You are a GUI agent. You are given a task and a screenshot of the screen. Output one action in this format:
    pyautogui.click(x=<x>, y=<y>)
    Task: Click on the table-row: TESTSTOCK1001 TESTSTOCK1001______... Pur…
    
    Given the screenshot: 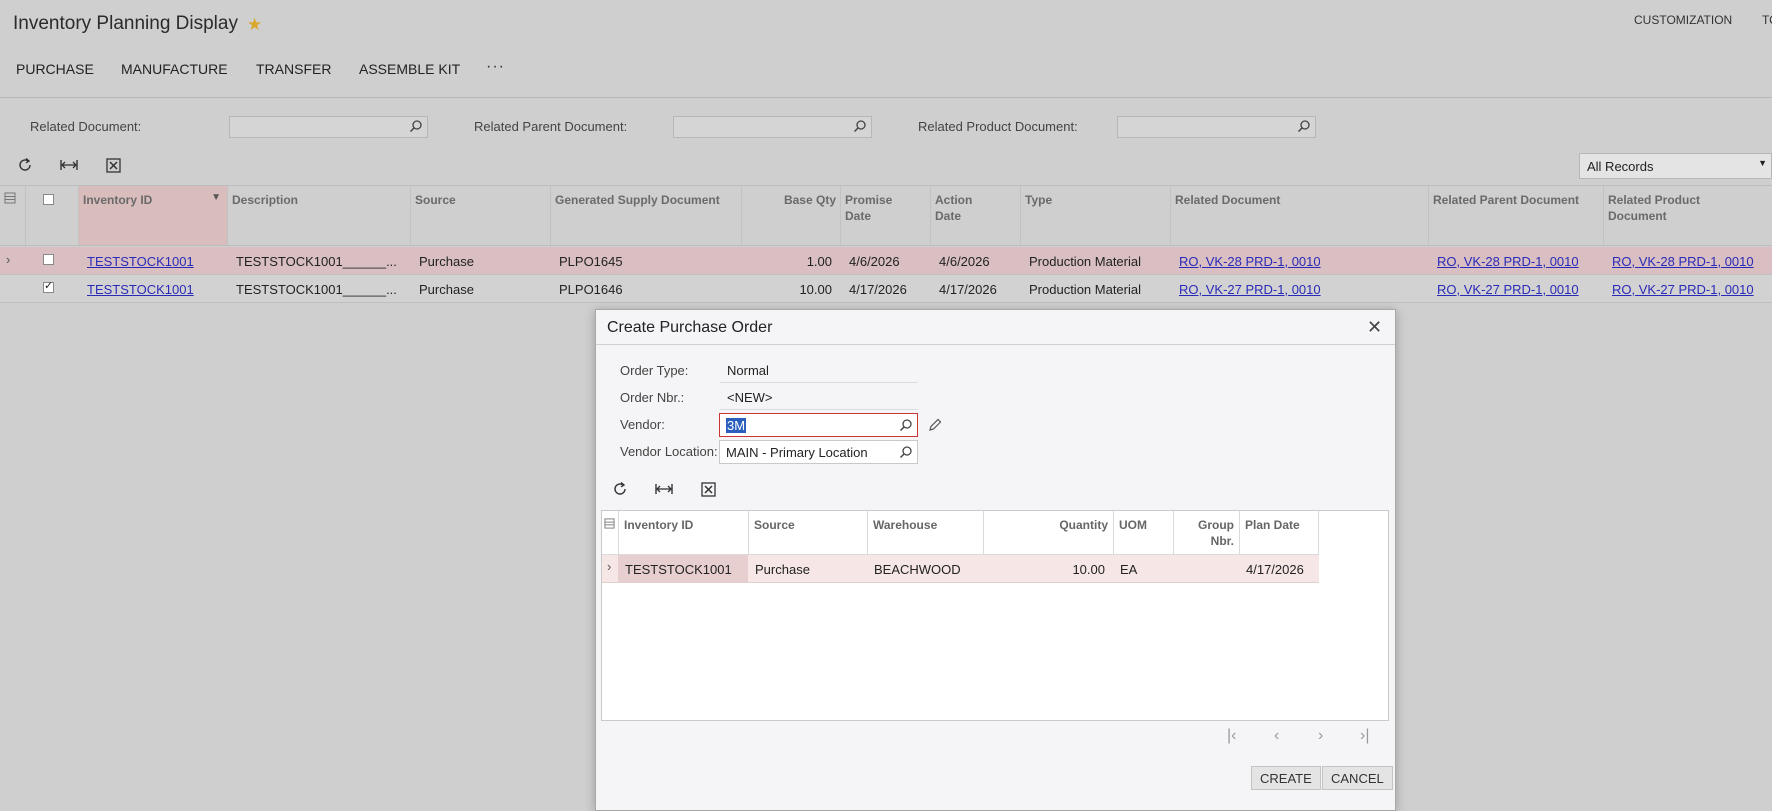 What is the action you would take?
    pyautogui.click(x=886, y=289)
    